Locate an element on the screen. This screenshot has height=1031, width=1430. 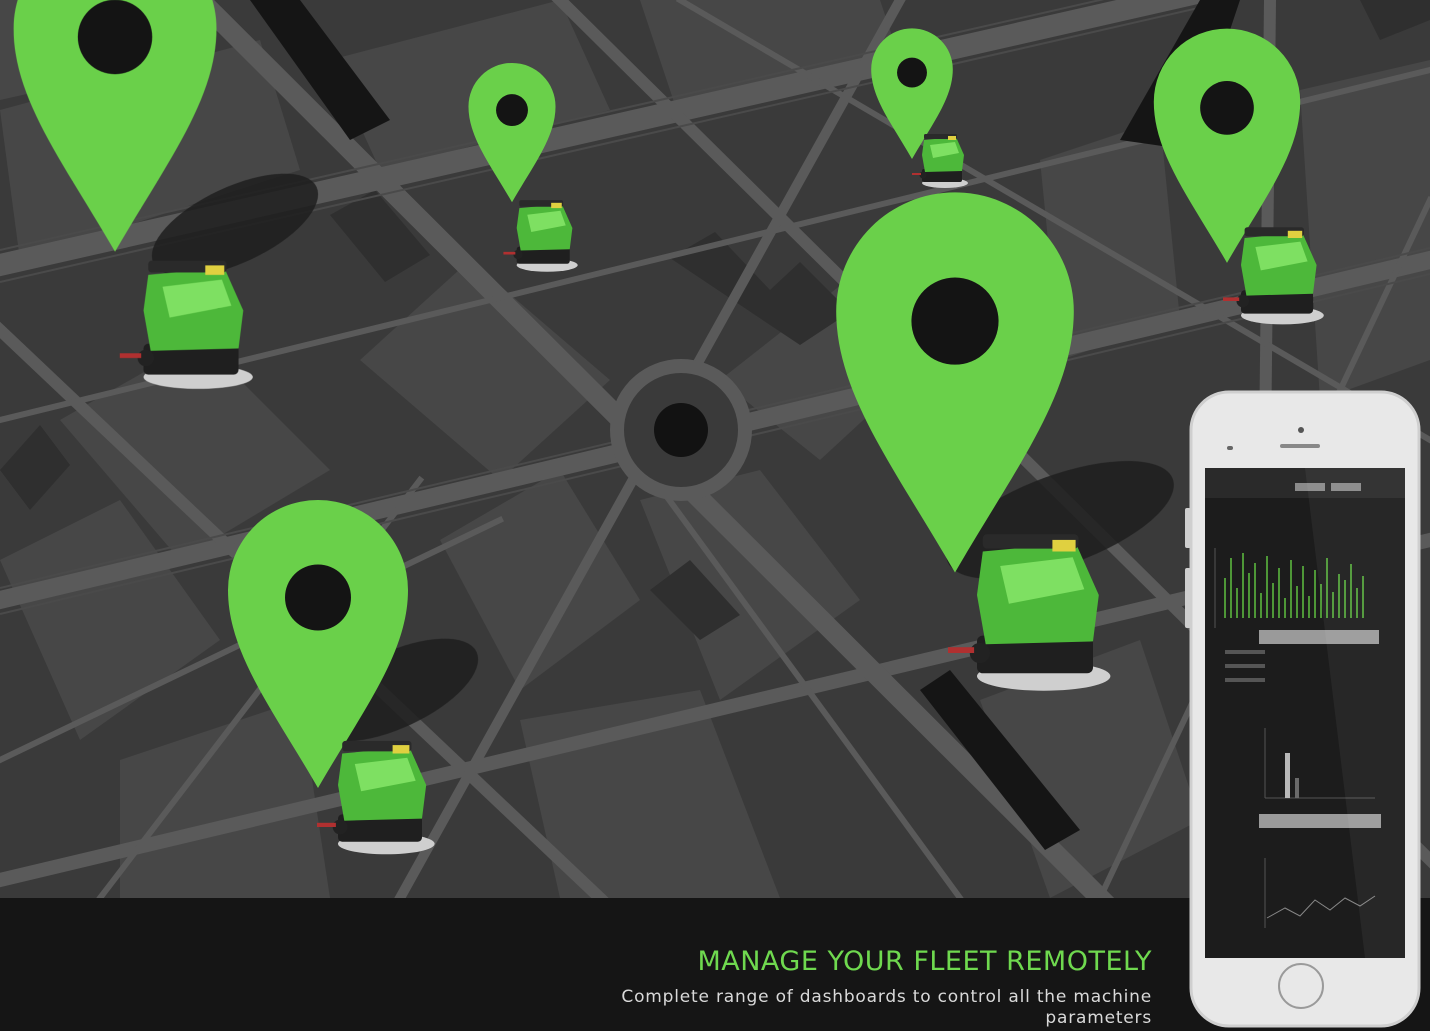
roundabout-center is located at coordinates (681, 430).